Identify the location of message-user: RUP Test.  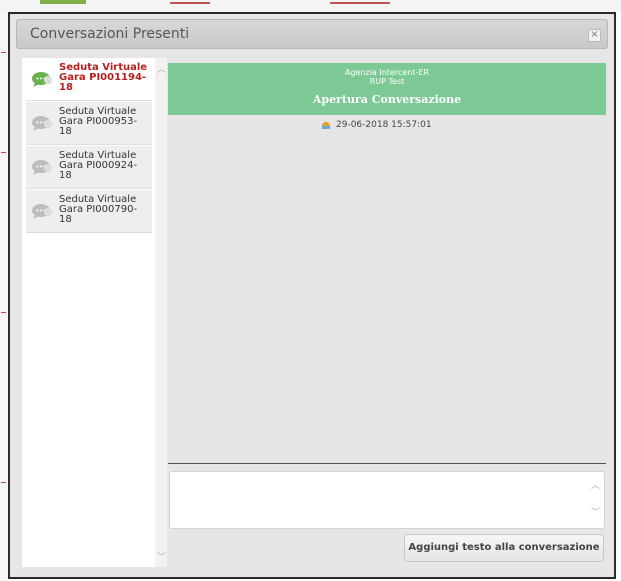
(387, 81).